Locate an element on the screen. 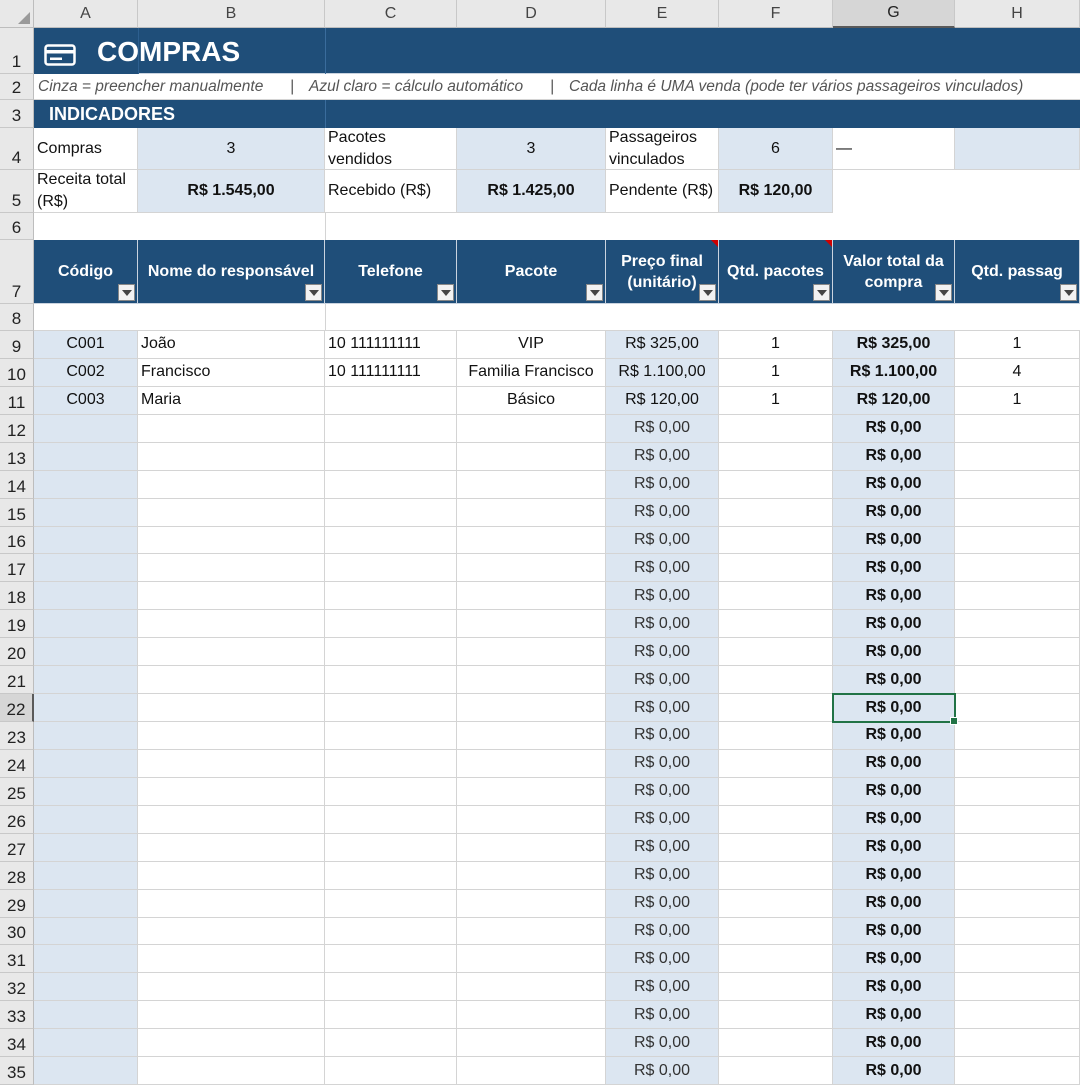 Image resolution: width=1080 pixels, height=1085 pixels. cell-g32: R$ 0,00 is located at coordinates (894, 987).